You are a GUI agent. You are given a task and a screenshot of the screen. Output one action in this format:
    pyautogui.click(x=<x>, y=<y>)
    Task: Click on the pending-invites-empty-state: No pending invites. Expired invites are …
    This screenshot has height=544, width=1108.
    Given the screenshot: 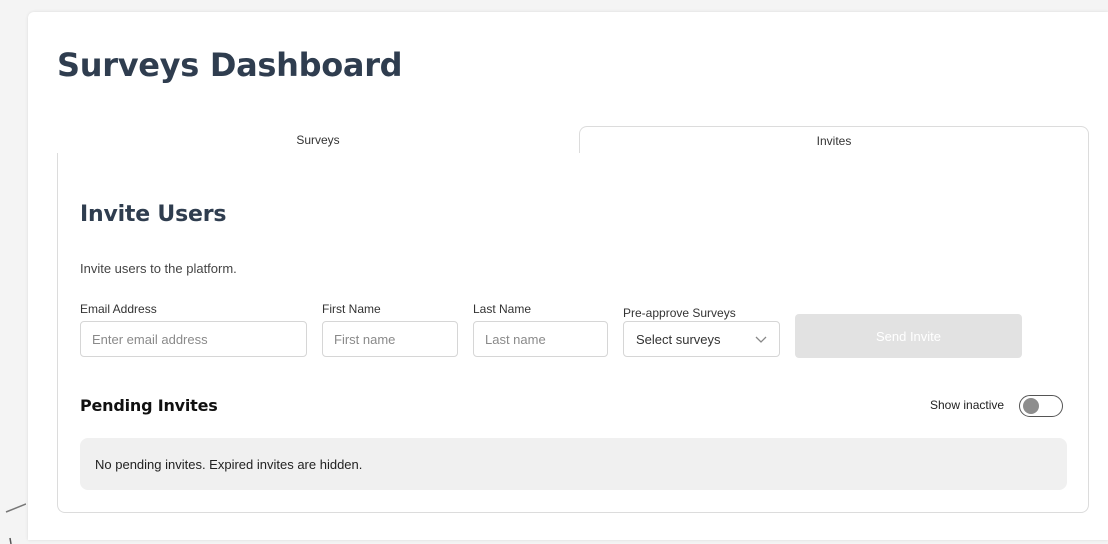 What is the action you would take?
    pyautogui.click(x=573, y=464)
    